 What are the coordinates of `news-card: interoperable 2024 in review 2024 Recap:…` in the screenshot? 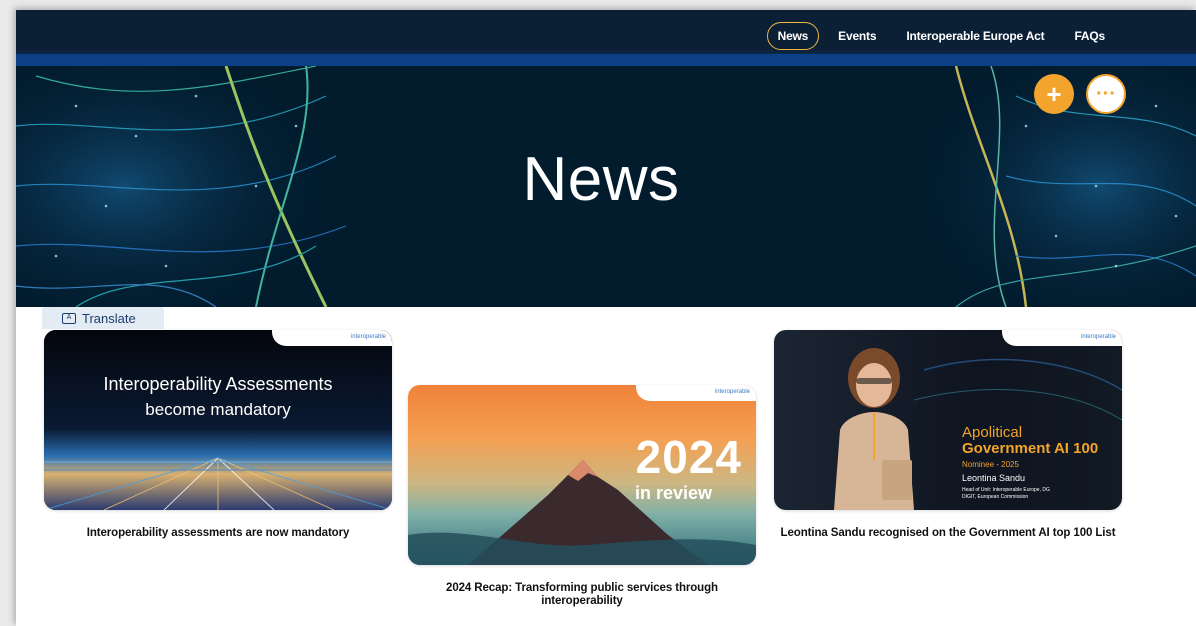 It's located at (582, 496).